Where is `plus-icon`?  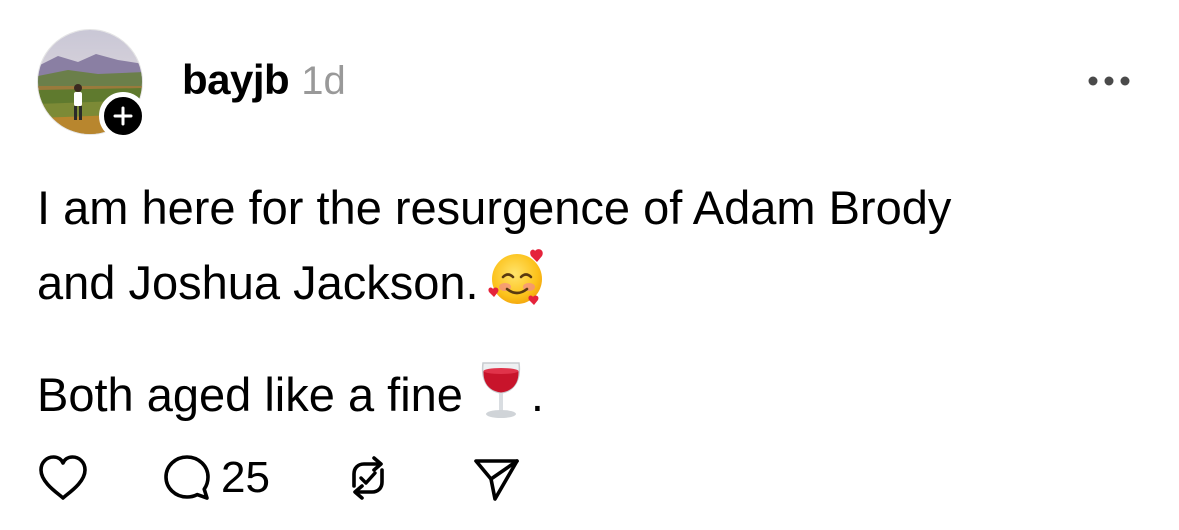 plus-icon is located at coordinates (123, 116).